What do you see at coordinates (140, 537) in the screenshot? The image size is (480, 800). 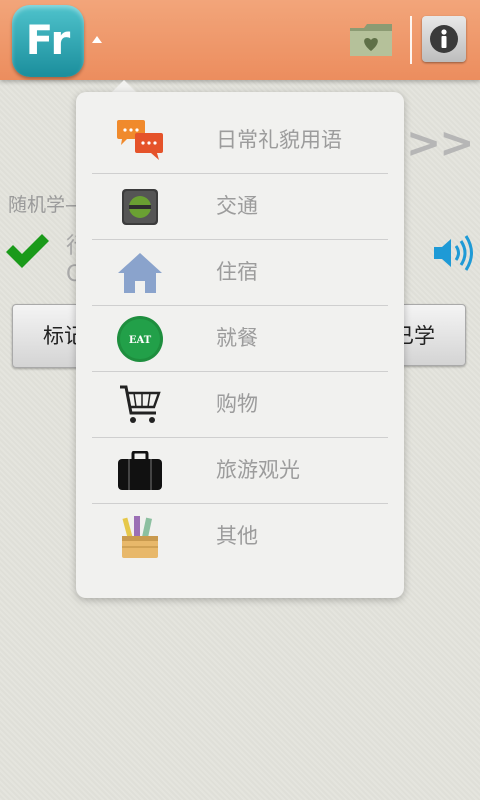 I see `basket-icon` at bounding box center [140, 537].